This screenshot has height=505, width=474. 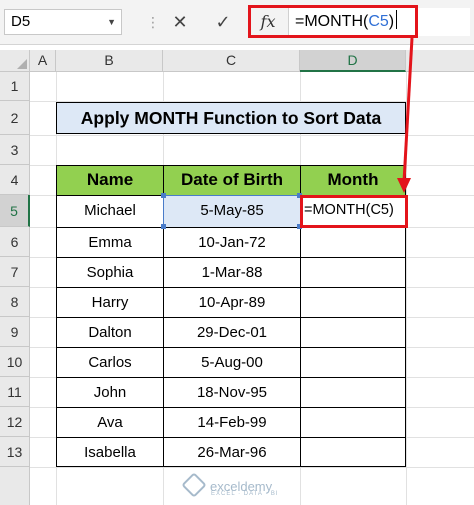 What do you see at coordinates (15, 422) in the screenshot?
I see `row-header-12: 12` at bounding box center [15, 422].